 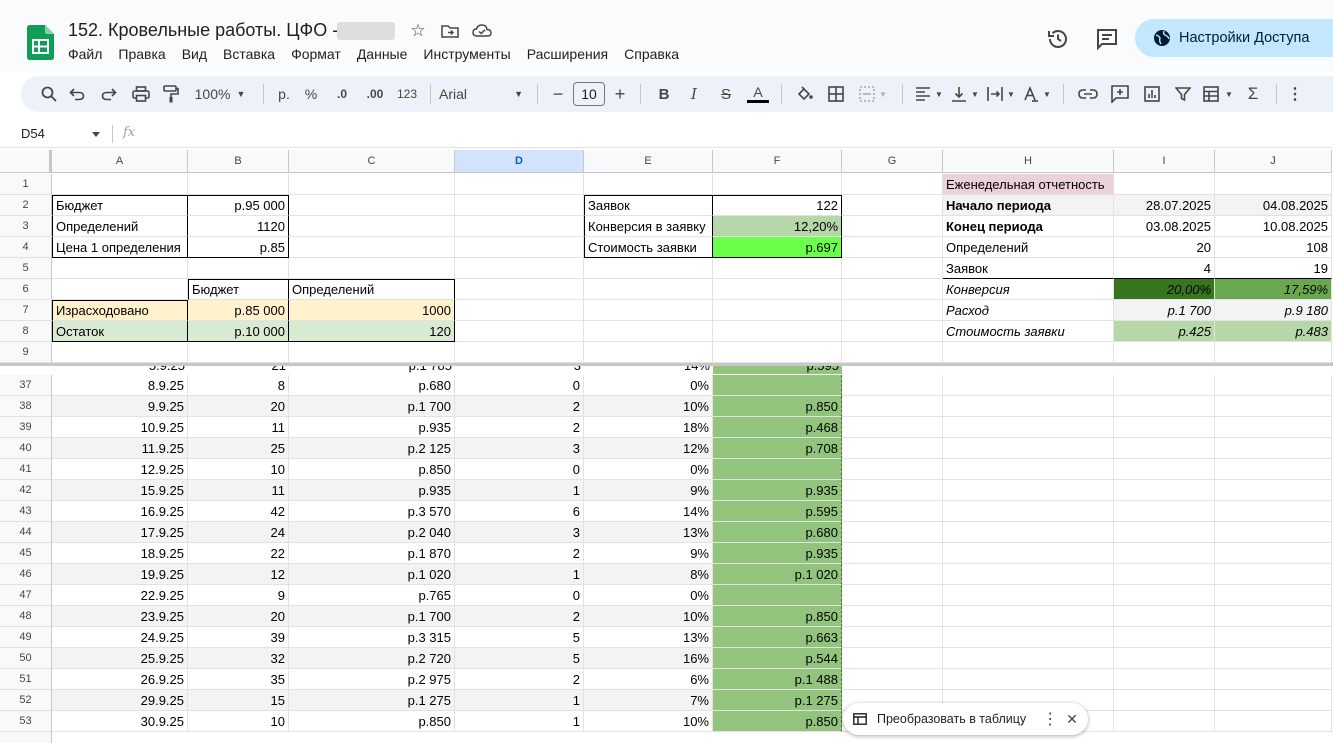 What do you see at coordinates (311, 94) in the screenshot?
I see `percent-format-button: %` at bounding box center [311, 94].